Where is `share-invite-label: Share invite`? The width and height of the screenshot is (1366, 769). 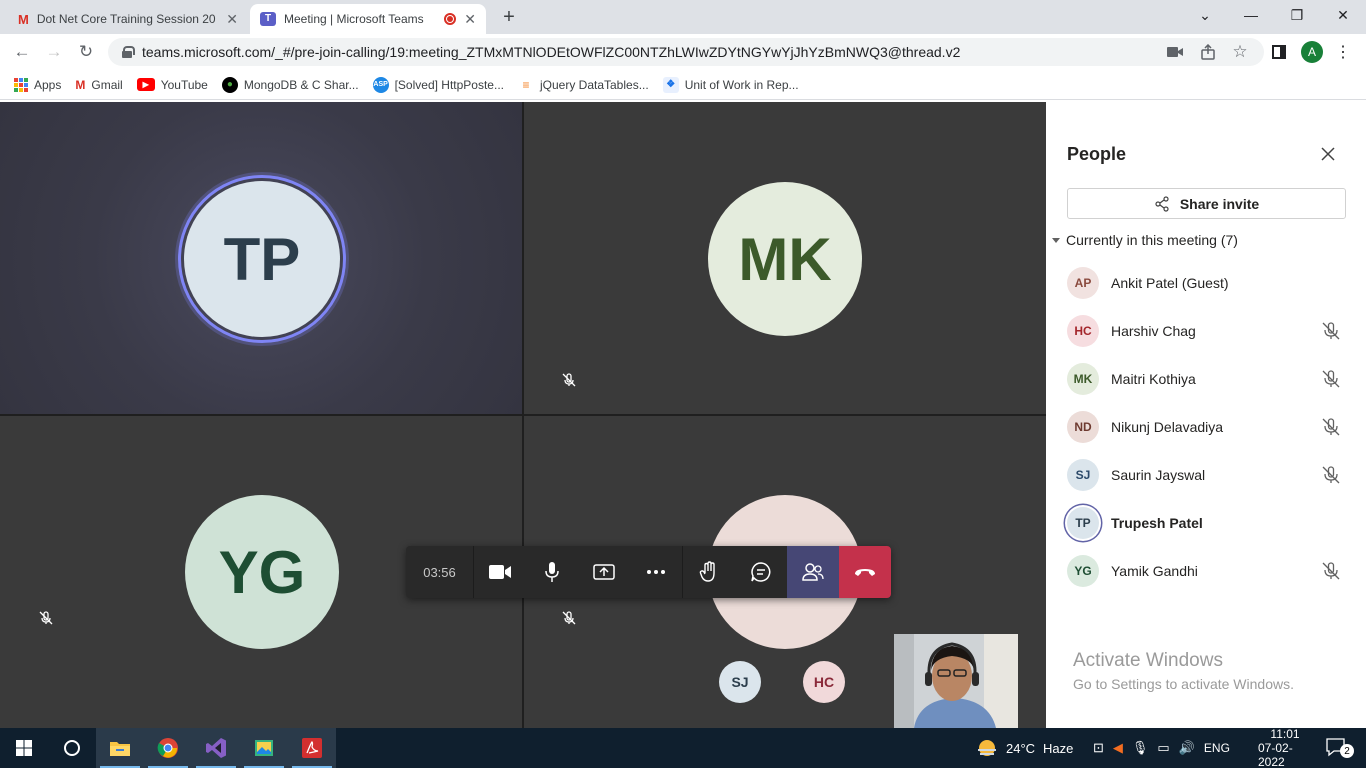
share-invite-label: Share invite is located at coordinates (1219, 203).